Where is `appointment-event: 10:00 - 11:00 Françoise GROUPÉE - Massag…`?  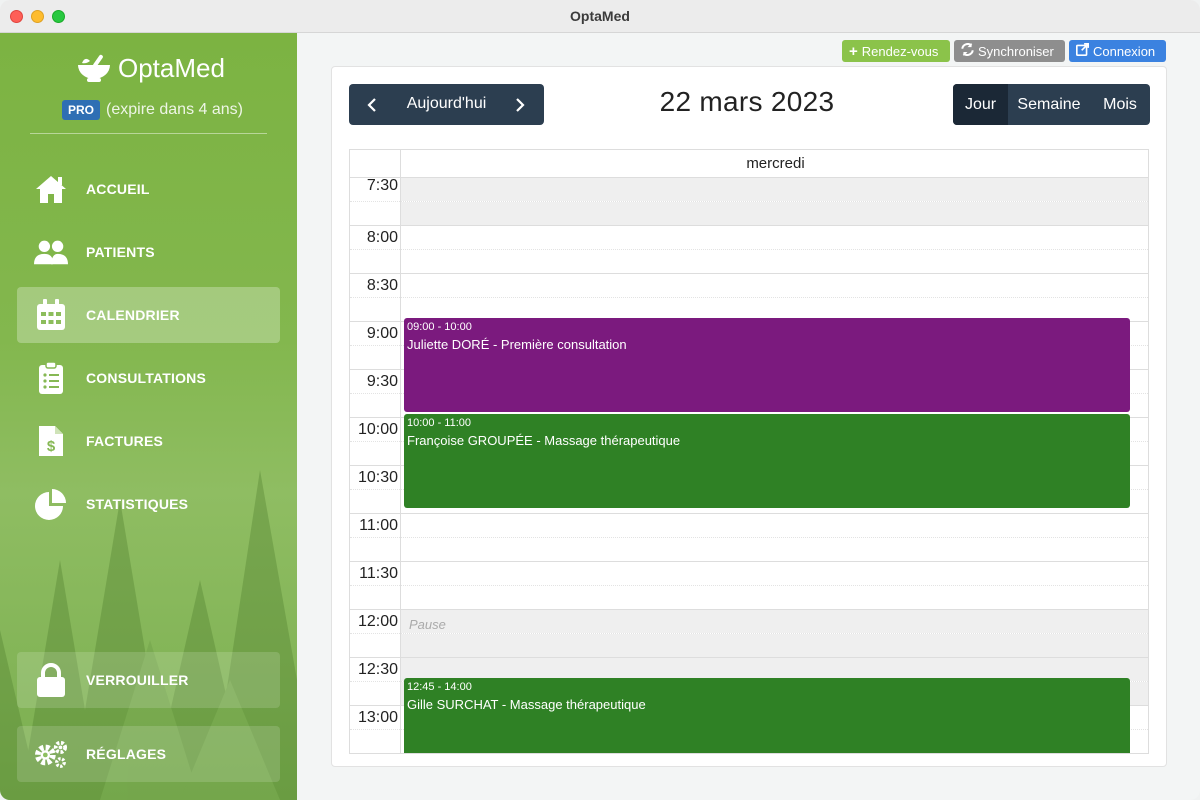 appointment-event: 10:00 - 11:00 Françoise GROUPÉE - Massag… is located at coordinates (767, 461).